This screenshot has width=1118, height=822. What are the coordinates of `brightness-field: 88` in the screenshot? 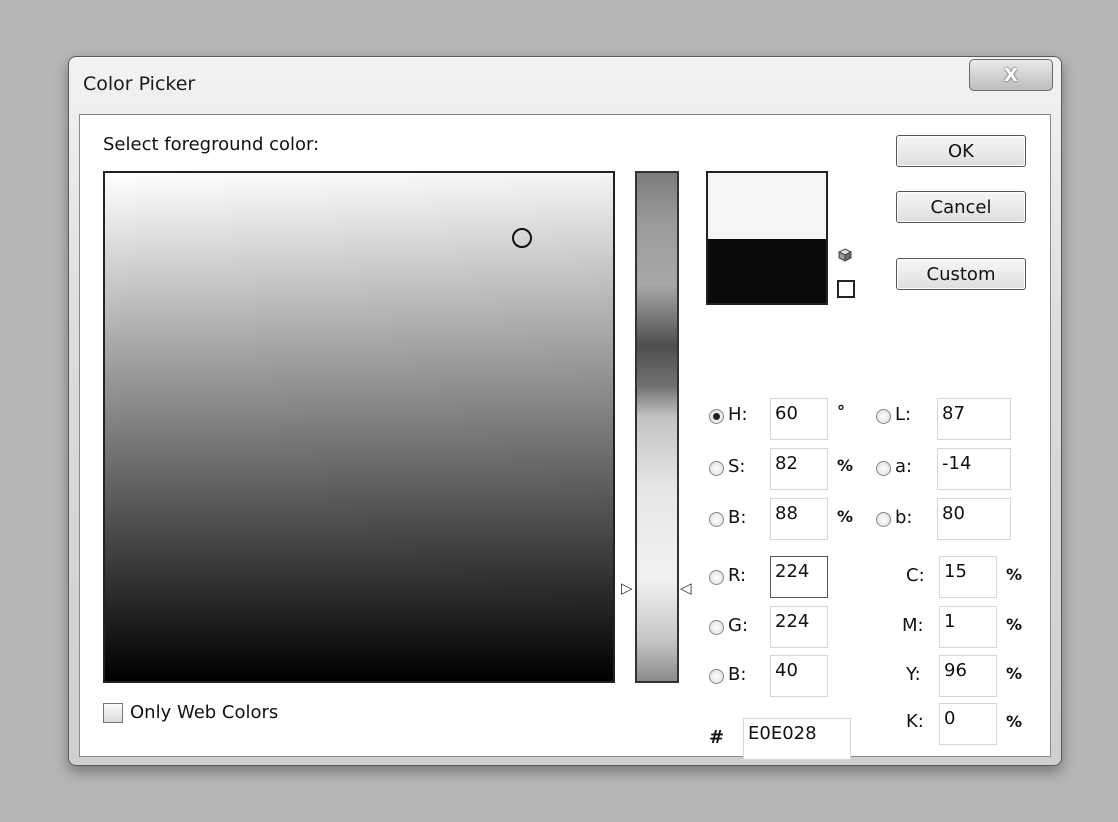 It's located at (799, 519).